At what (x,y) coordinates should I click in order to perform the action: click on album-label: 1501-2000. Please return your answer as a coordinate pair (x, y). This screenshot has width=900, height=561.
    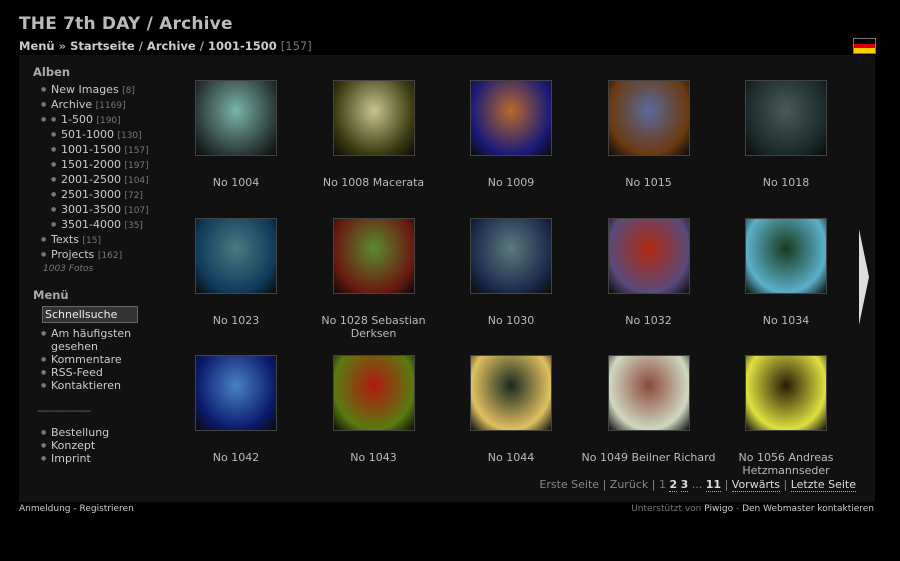
    Looking at the image, I should click on (91, 164).